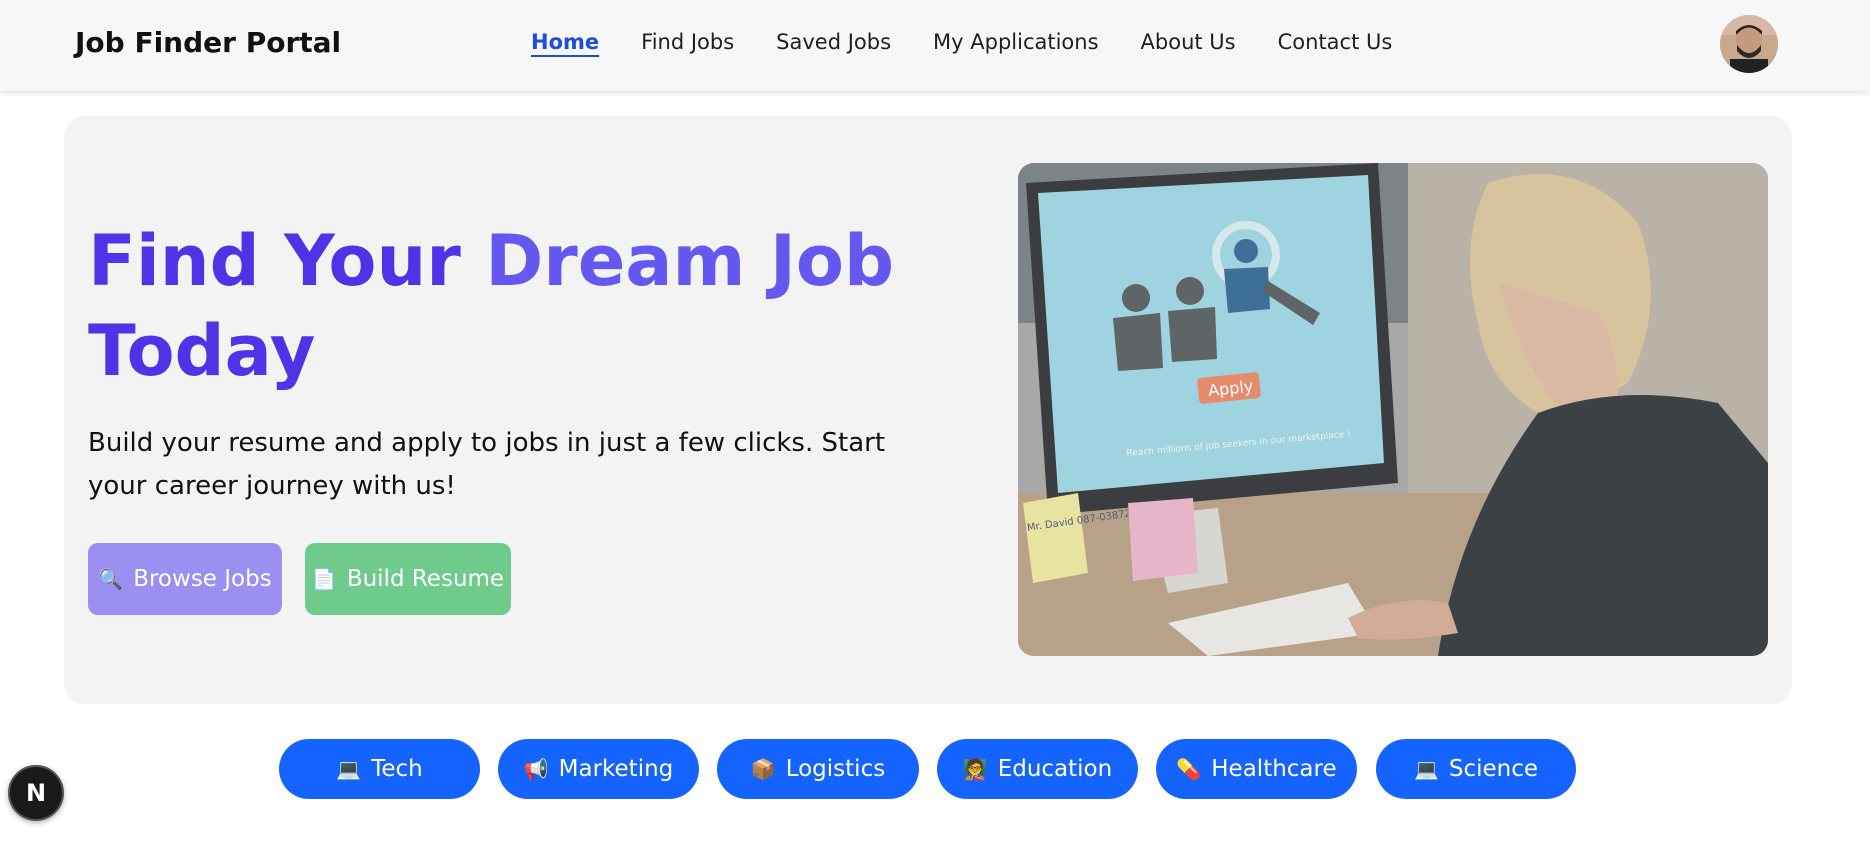 This screenshot has width=1870, height=844. I want to click on category-label: Marketing, so click(616, 769).